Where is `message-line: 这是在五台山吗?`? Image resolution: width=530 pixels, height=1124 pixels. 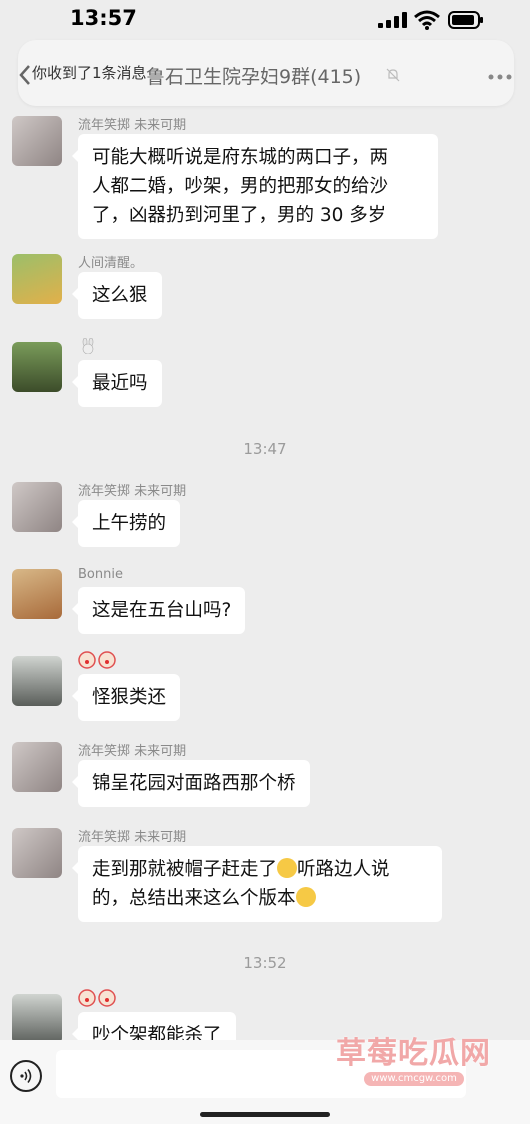
message-line: 这是在五台山吗? is located at coordinates (162, 610).